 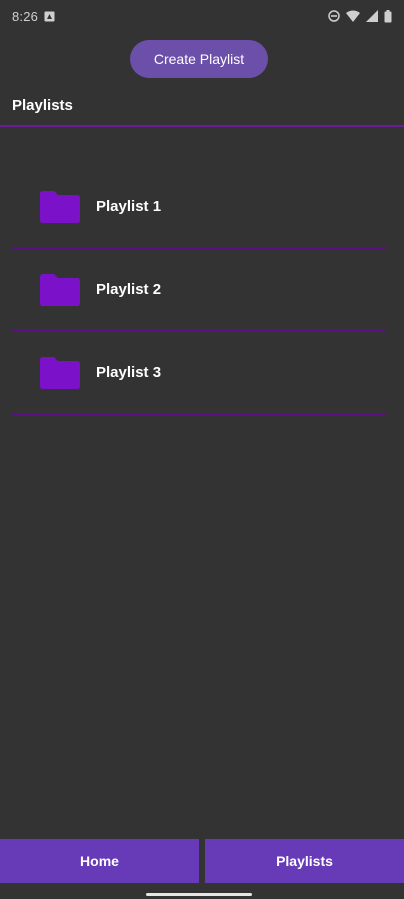 I want to click on notification-icon, so click(x=49, y=16).